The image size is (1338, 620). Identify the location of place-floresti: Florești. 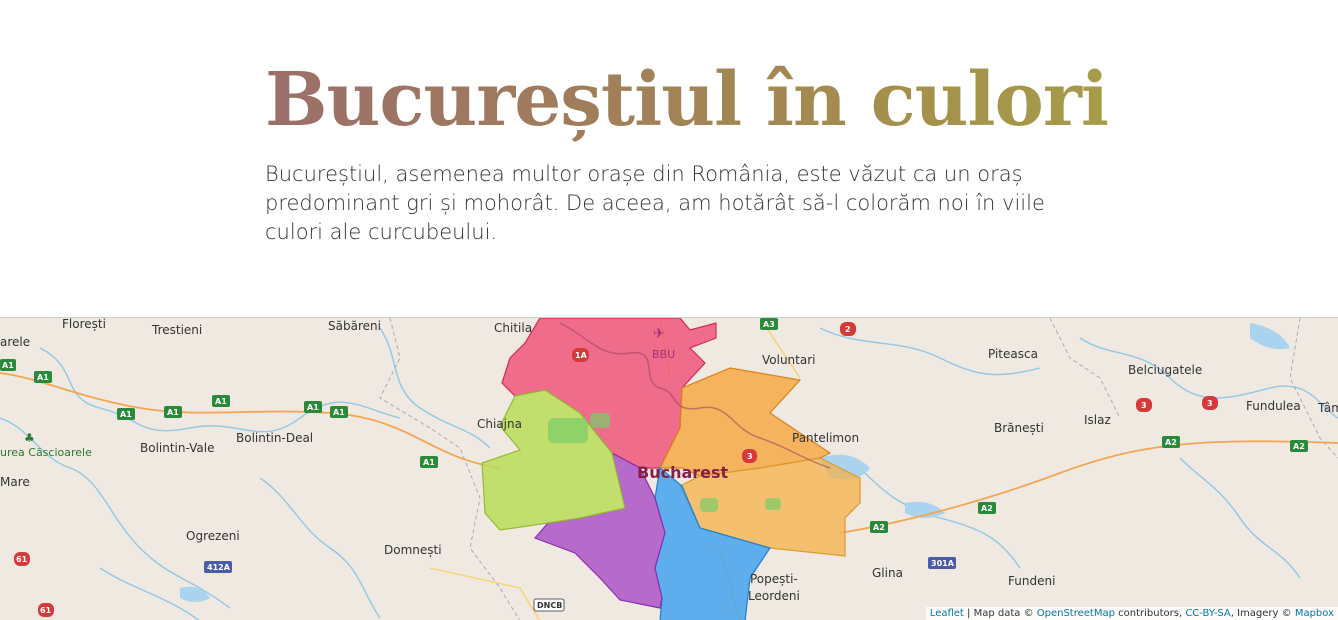
(84, 324).